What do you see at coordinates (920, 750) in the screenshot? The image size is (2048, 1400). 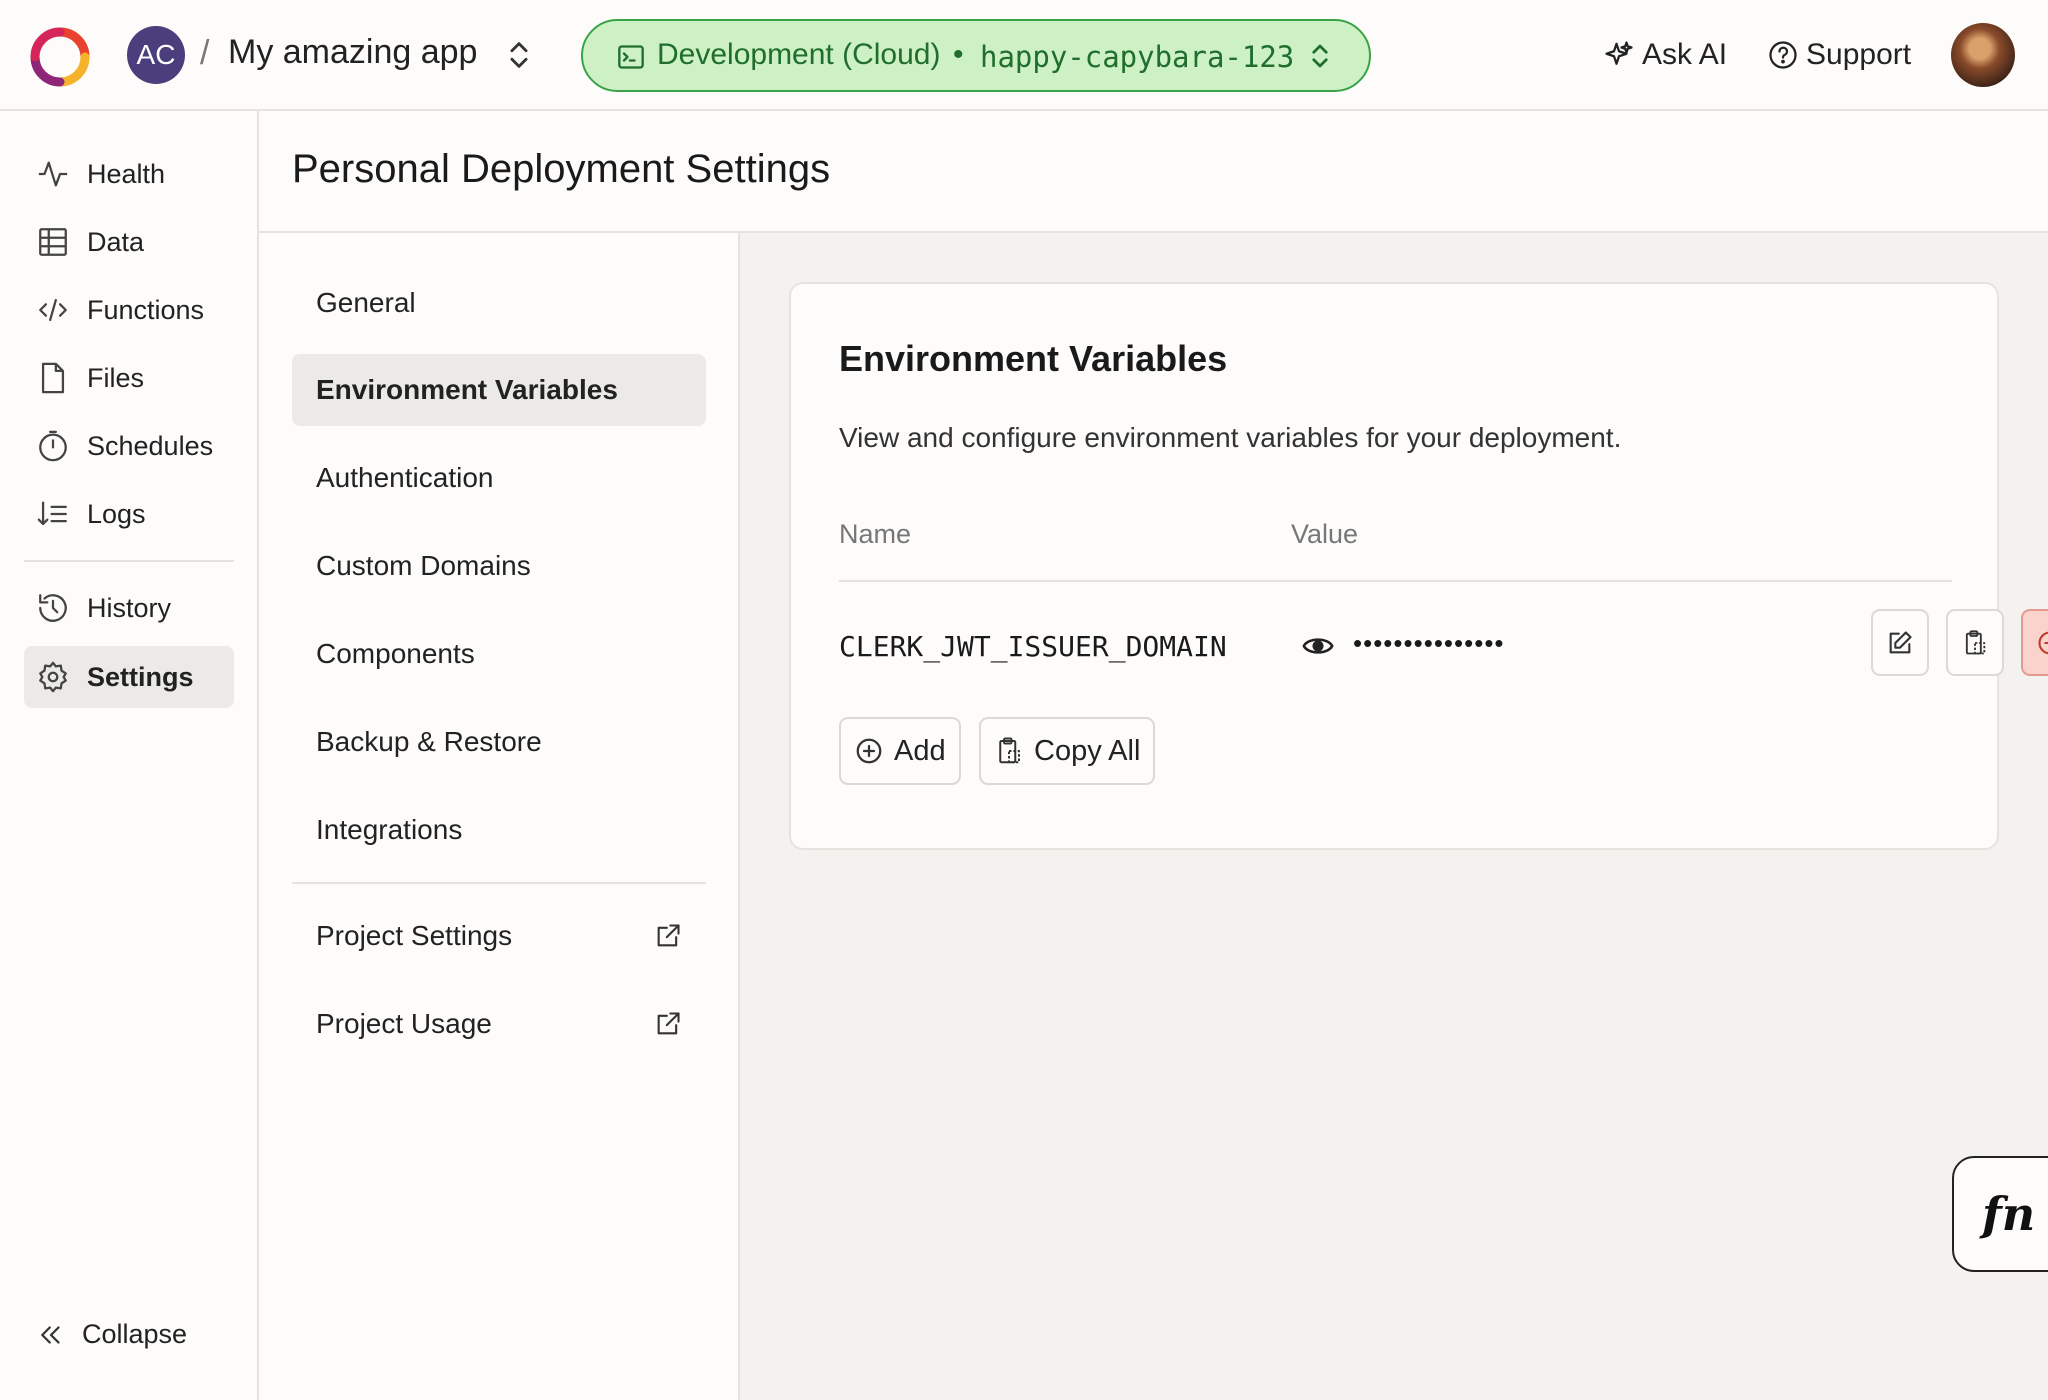 I see `add-button-label: Add` at bounding box center [920, 750].